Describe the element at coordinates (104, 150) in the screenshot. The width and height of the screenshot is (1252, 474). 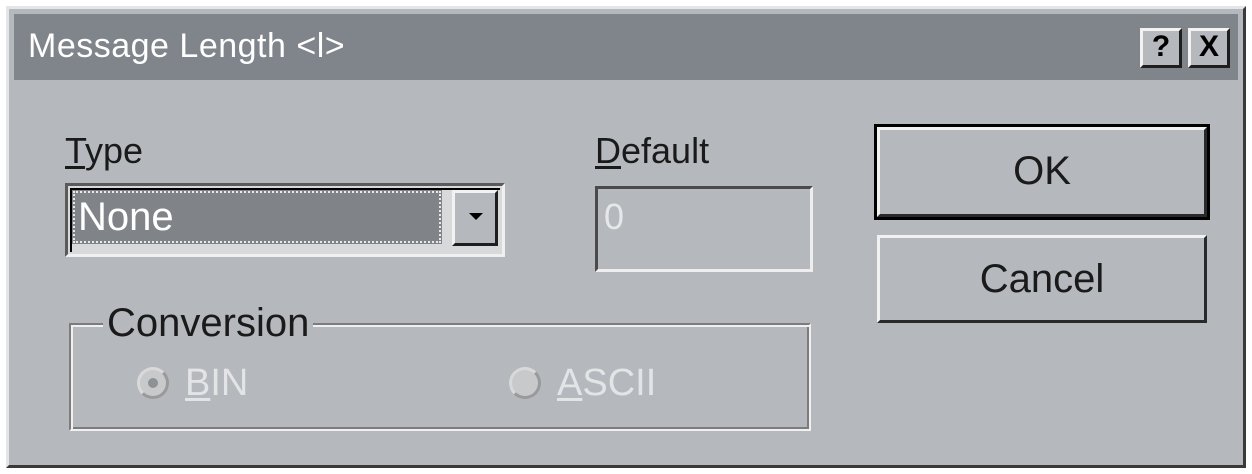
I see `type-label: Type` at that location.